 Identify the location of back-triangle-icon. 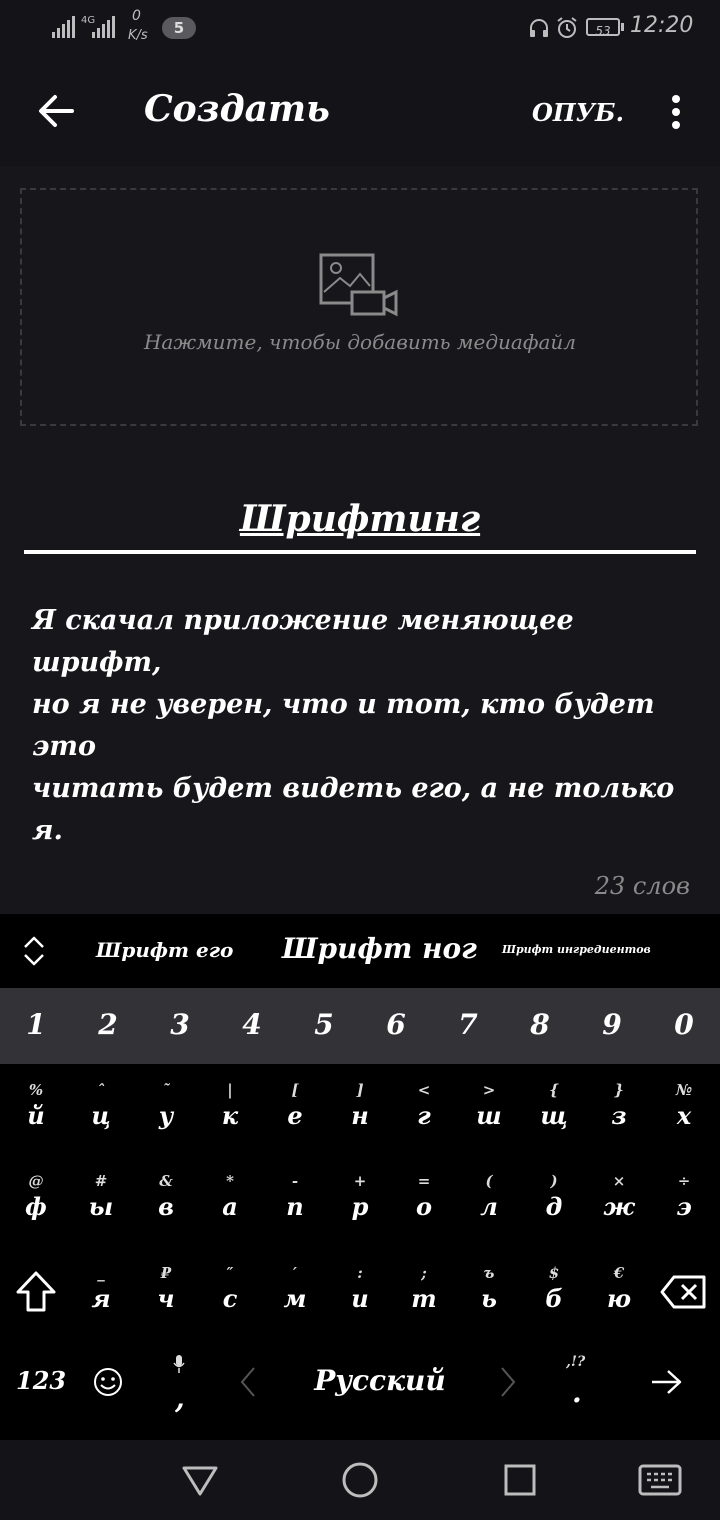
(200, 1480).